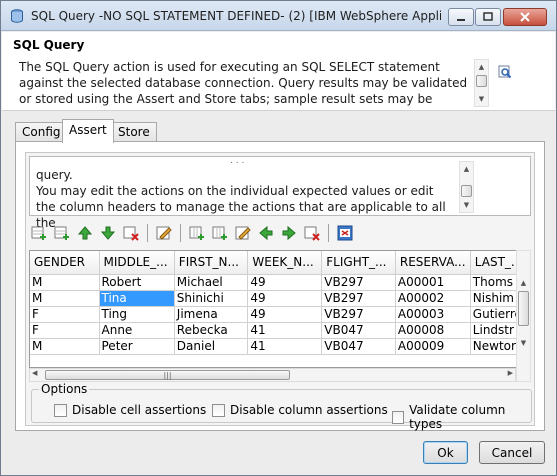  Describe the element at coordinates (243, 233) in the screenshot. I see `edit-column-icon` at that location.